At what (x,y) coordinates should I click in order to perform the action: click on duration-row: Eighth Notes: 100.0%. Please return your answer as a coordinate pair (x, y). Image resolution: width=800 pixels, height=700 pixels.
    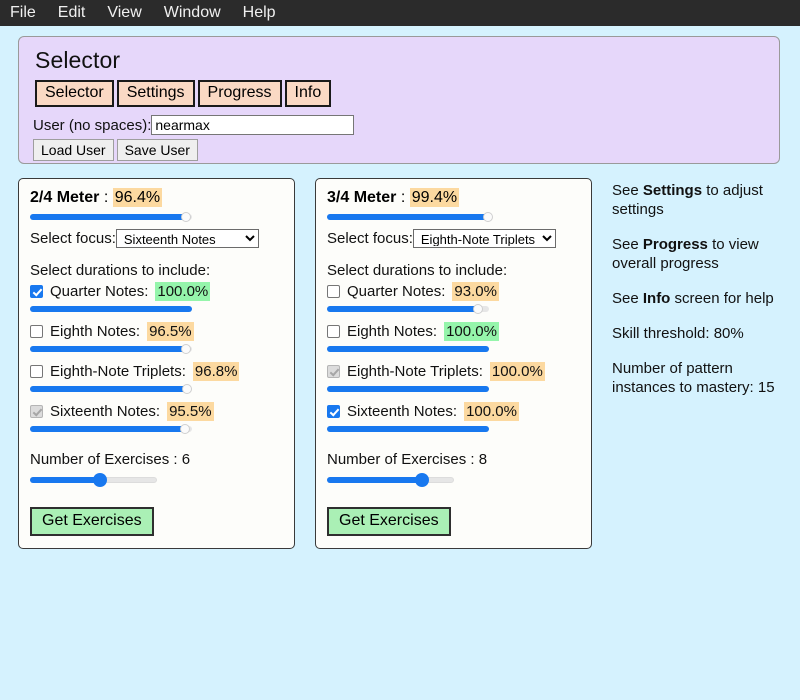
    Looking at the image, I should click on (453, 331).